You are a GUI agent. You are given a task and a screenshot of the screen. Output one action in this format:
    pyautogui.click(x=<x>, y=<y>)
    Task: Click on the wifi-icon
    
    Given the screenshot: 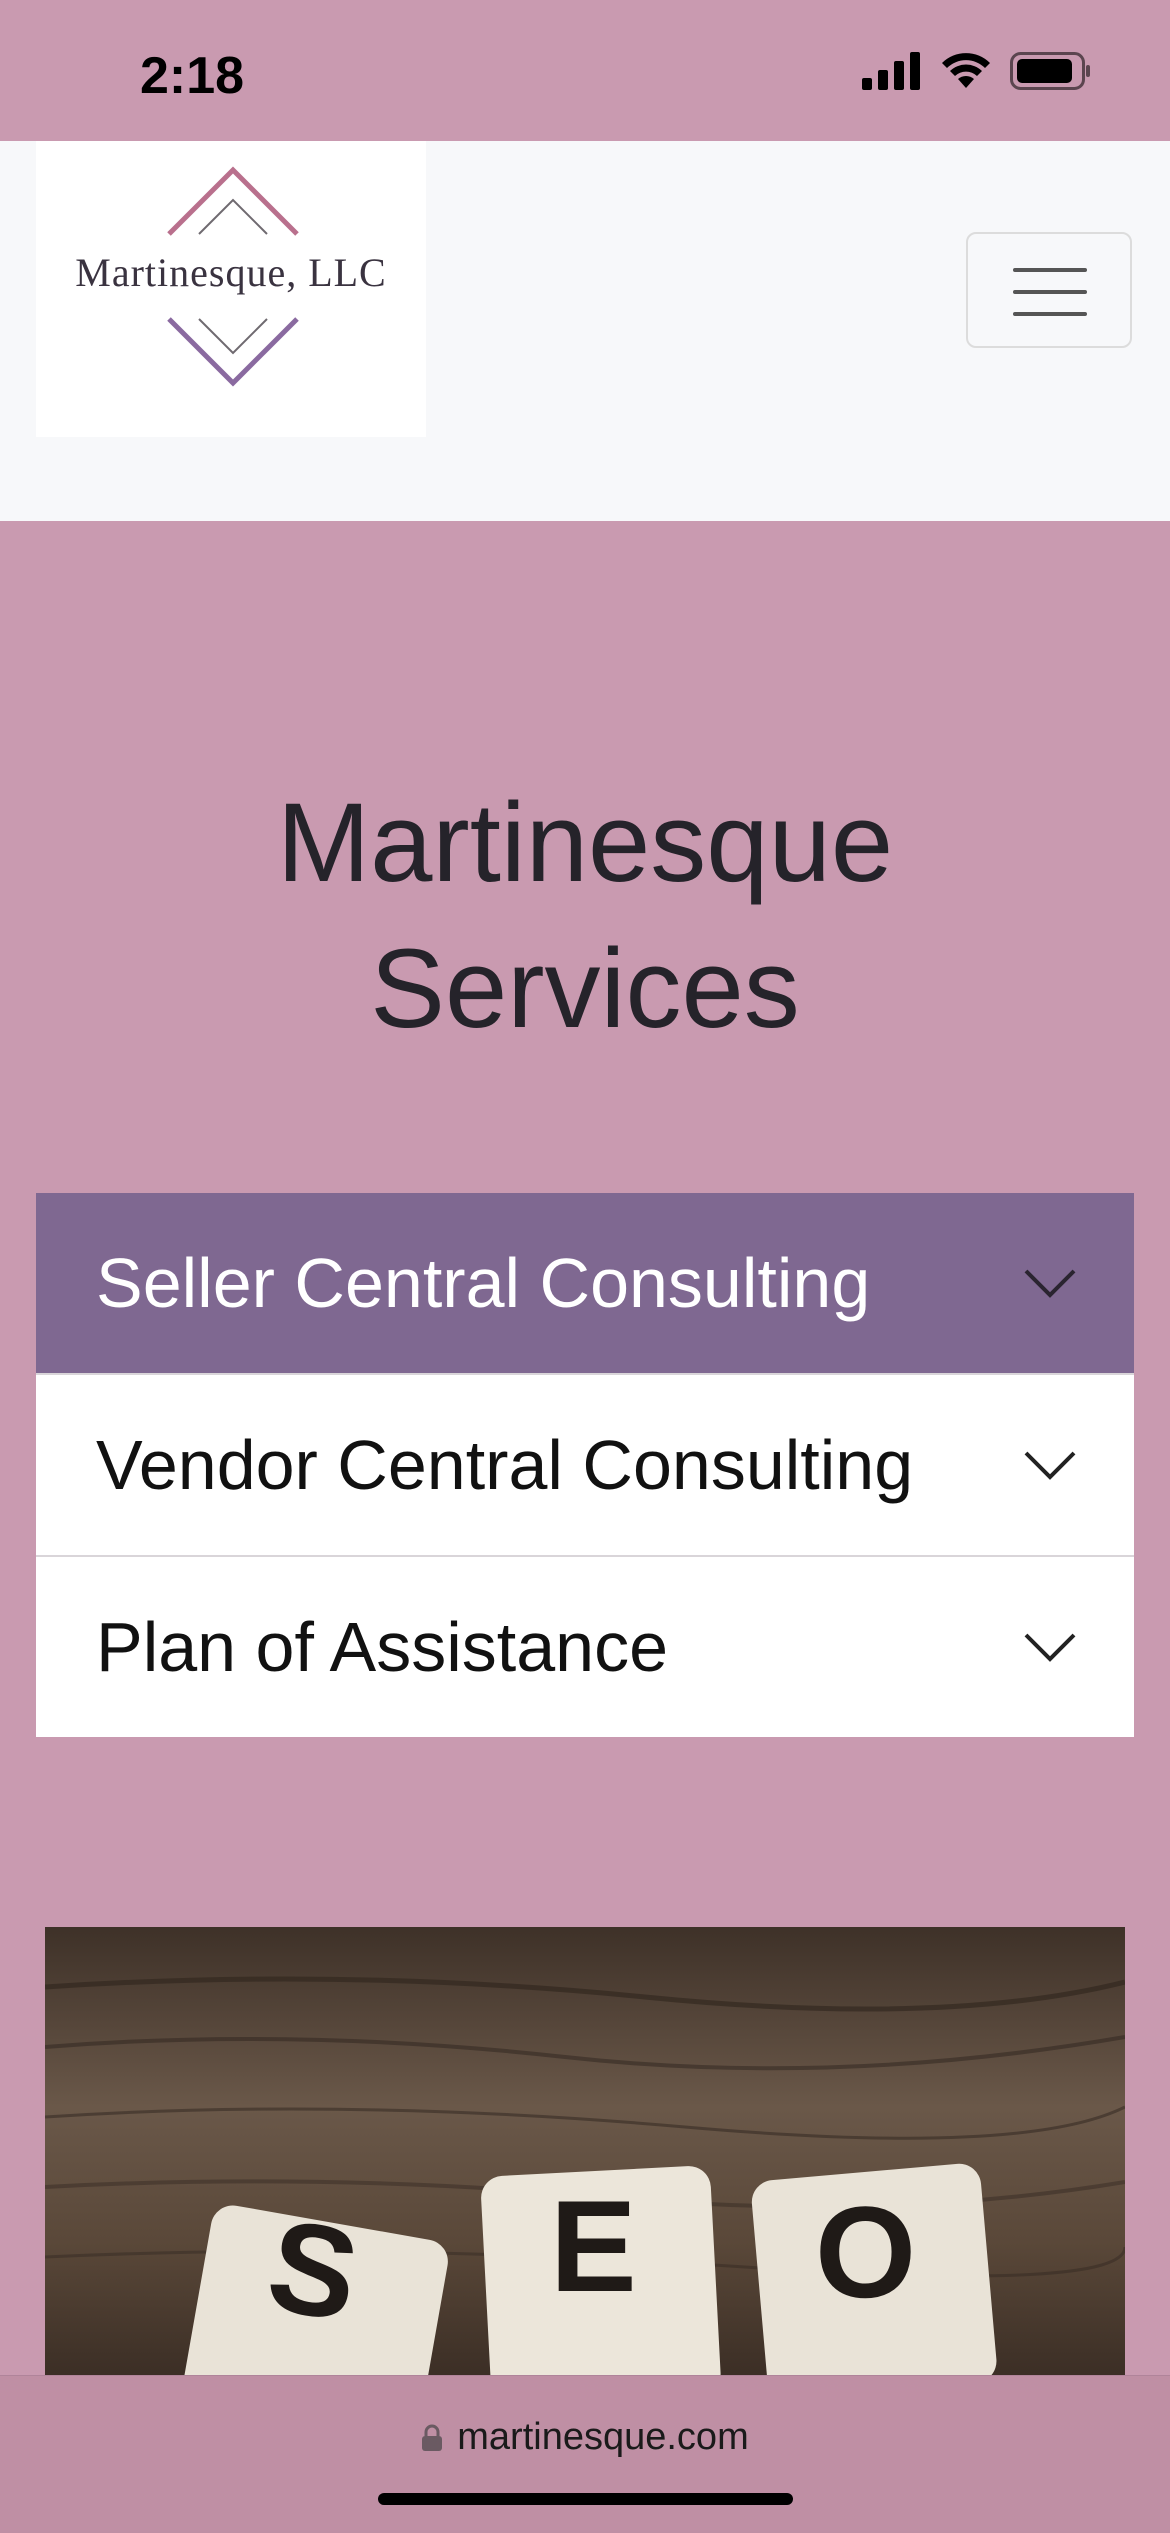 What is the action you would take?
    pyautogui.click(x=966, y=70)
    